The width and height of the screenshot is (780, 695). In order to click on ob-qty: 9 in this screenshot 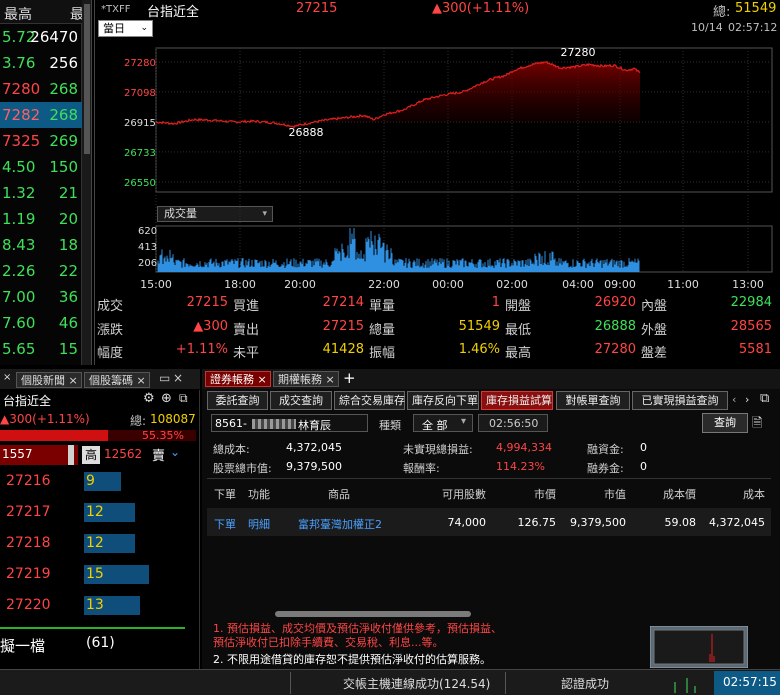, I will do `click(90, 481)`.